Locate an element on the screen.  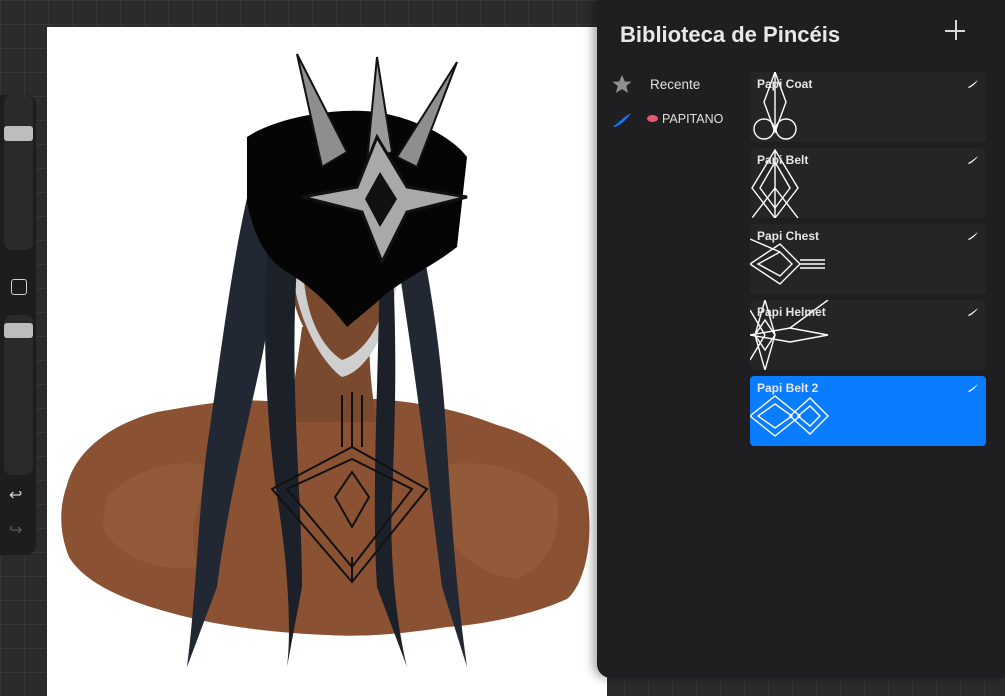
modify-icon is located at coordinates (19, 287).